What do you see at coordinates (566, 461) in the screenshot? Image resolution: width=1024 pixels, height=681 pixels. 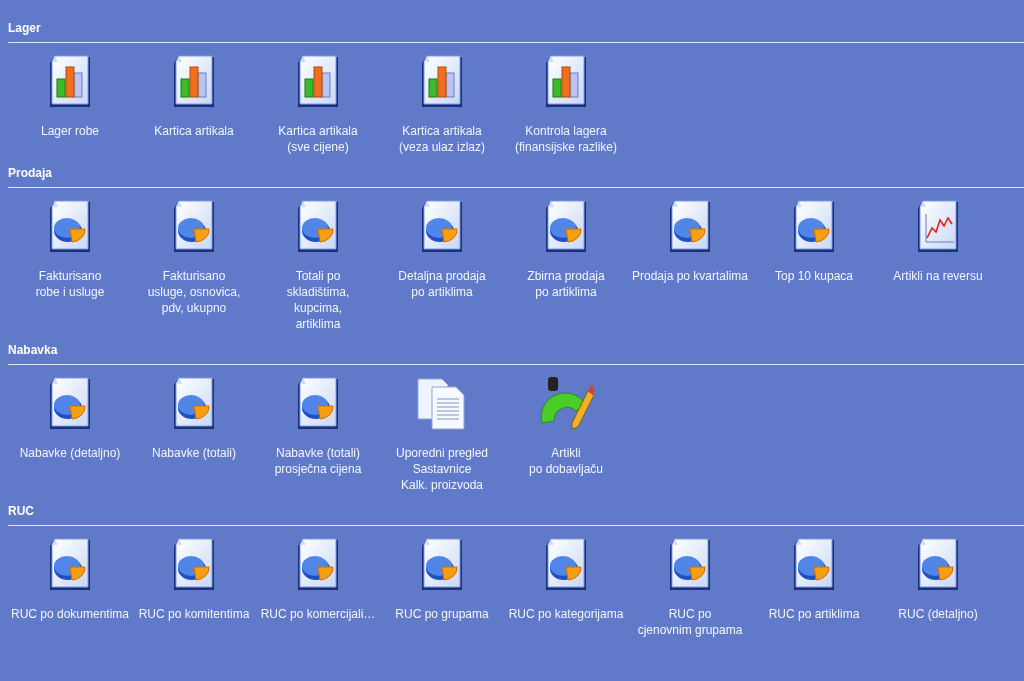 I see `report-link: Artikli po dobavljaču` at bounding box center [566, 461].